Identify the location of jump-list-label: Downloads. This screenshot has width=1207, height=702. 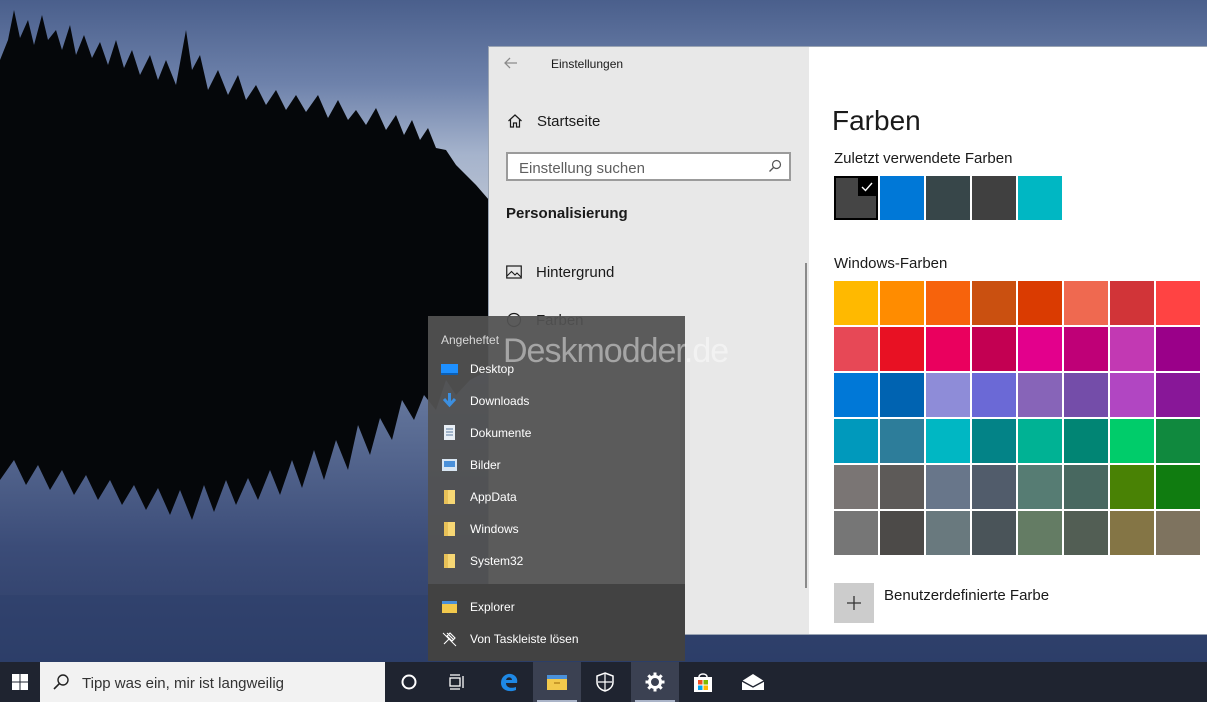
(500, 401).